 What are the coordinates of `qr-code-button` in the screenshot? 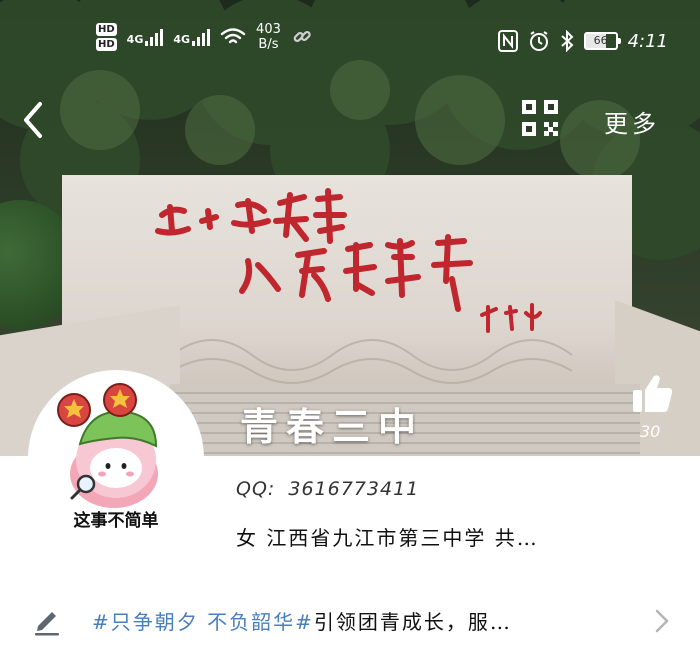 It's located at (540, 118).